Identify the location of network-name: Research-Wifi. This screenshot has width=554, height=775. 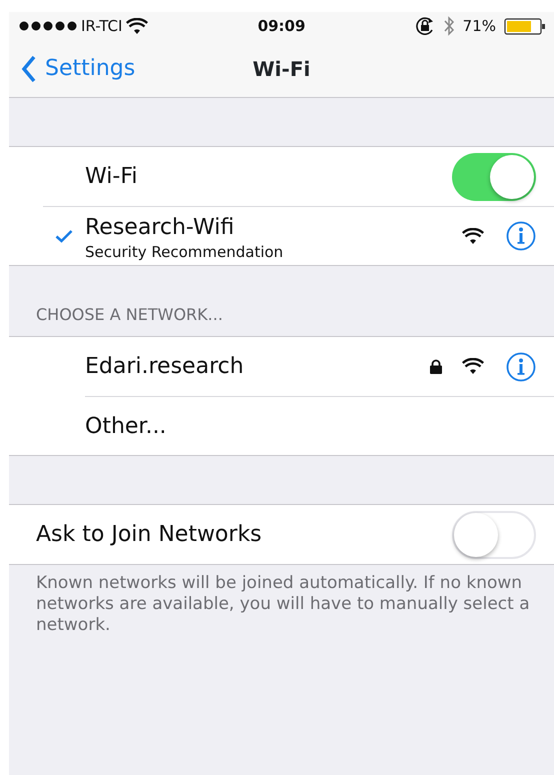
(160, 228).